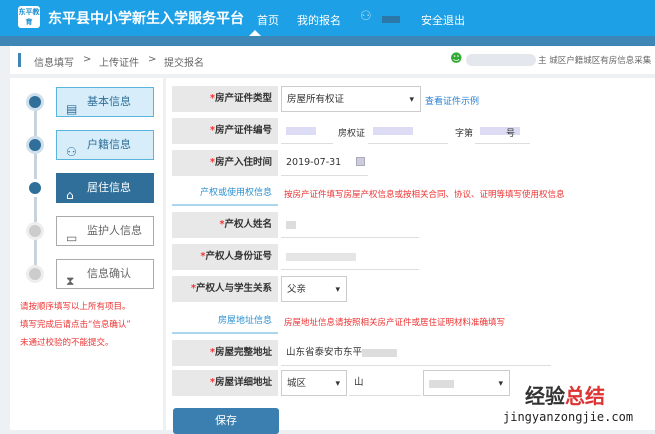  I want to click on label-relation: *产权人与学生关系, so click(225, 289).